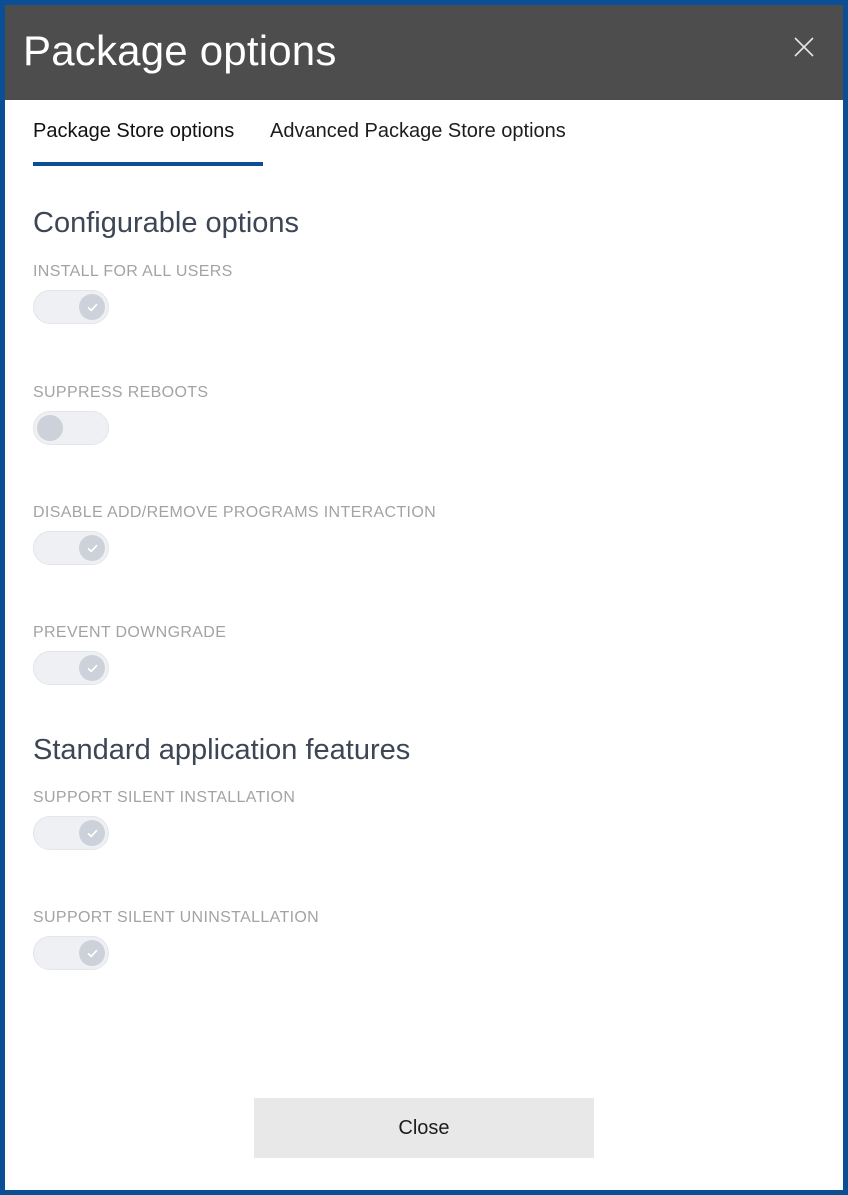 This screenshot has width=848, height=1195. Describe the element at coordinates (164, 797) in the screenshot. I see `option-label: SUPPORT SILENT INSTALLATION` at that location.